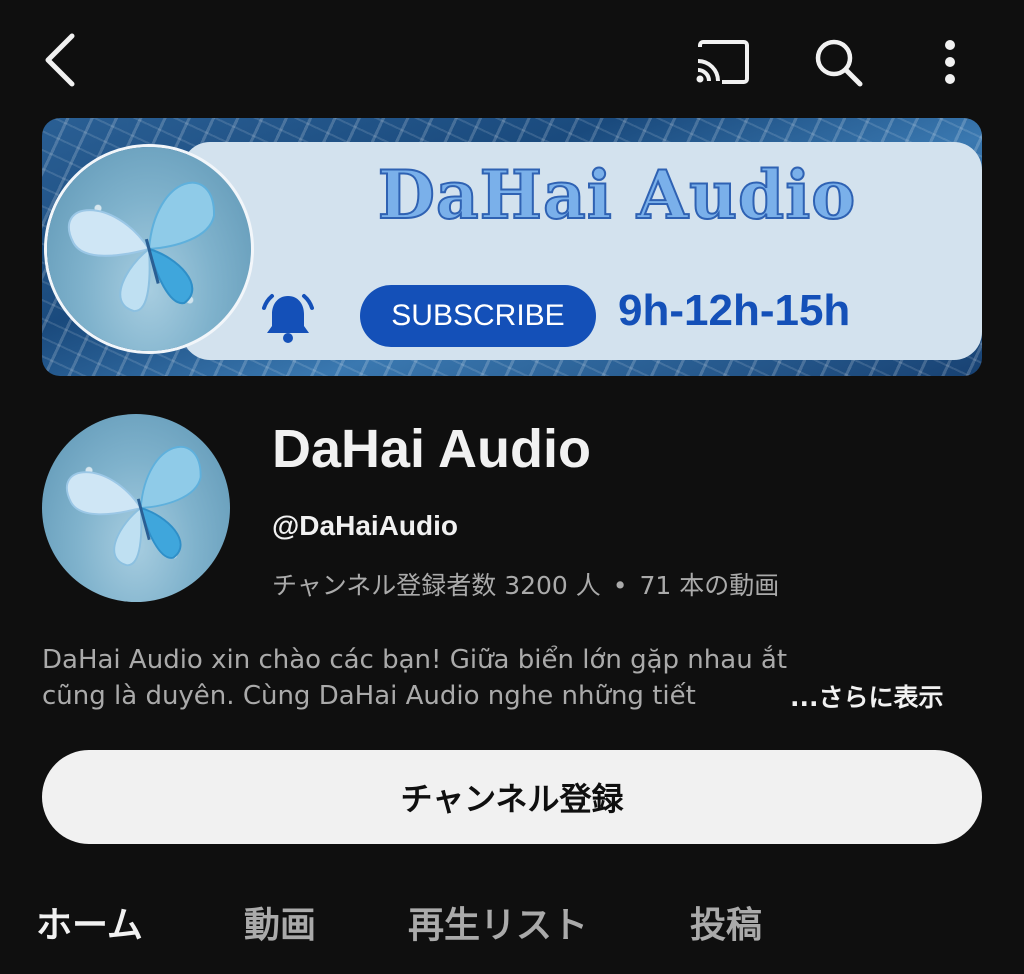  What do you see at coordinates (62, 60) in the screenshot?
I see `back-icon` at bounding box center [62, 60].